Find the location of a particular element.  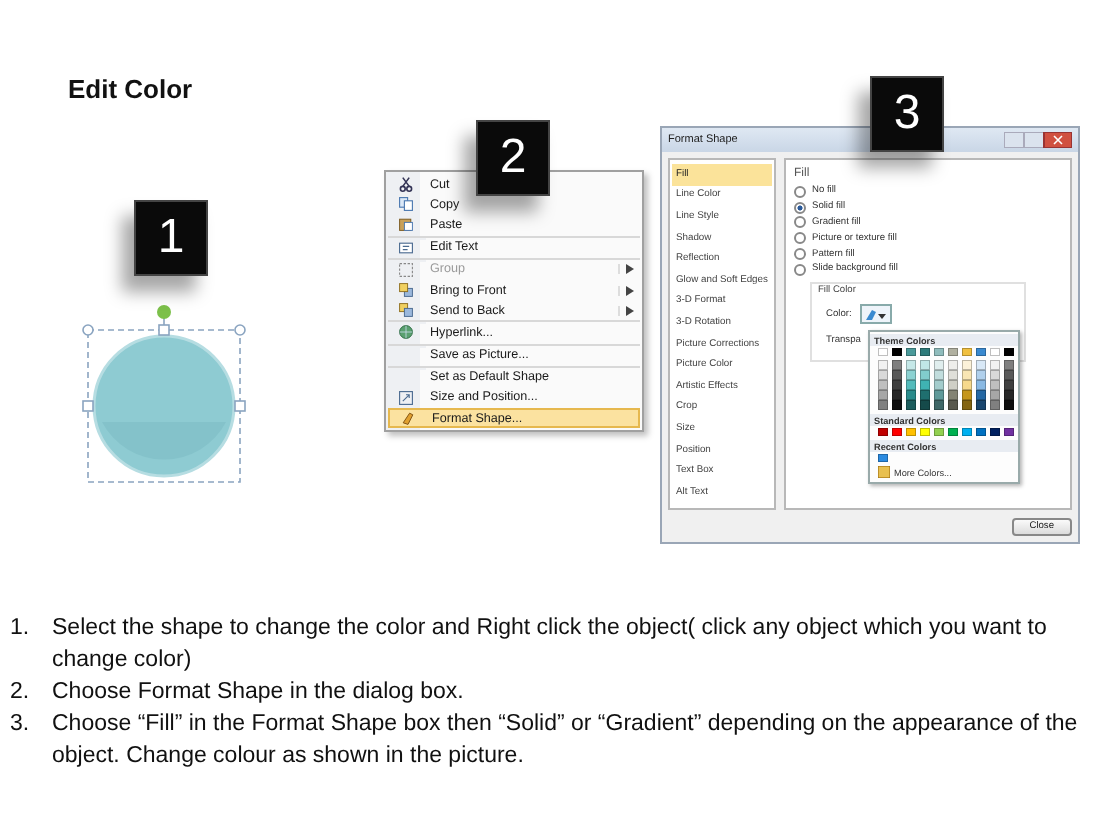

clipboard-icon is located at coordinates (405, 224).